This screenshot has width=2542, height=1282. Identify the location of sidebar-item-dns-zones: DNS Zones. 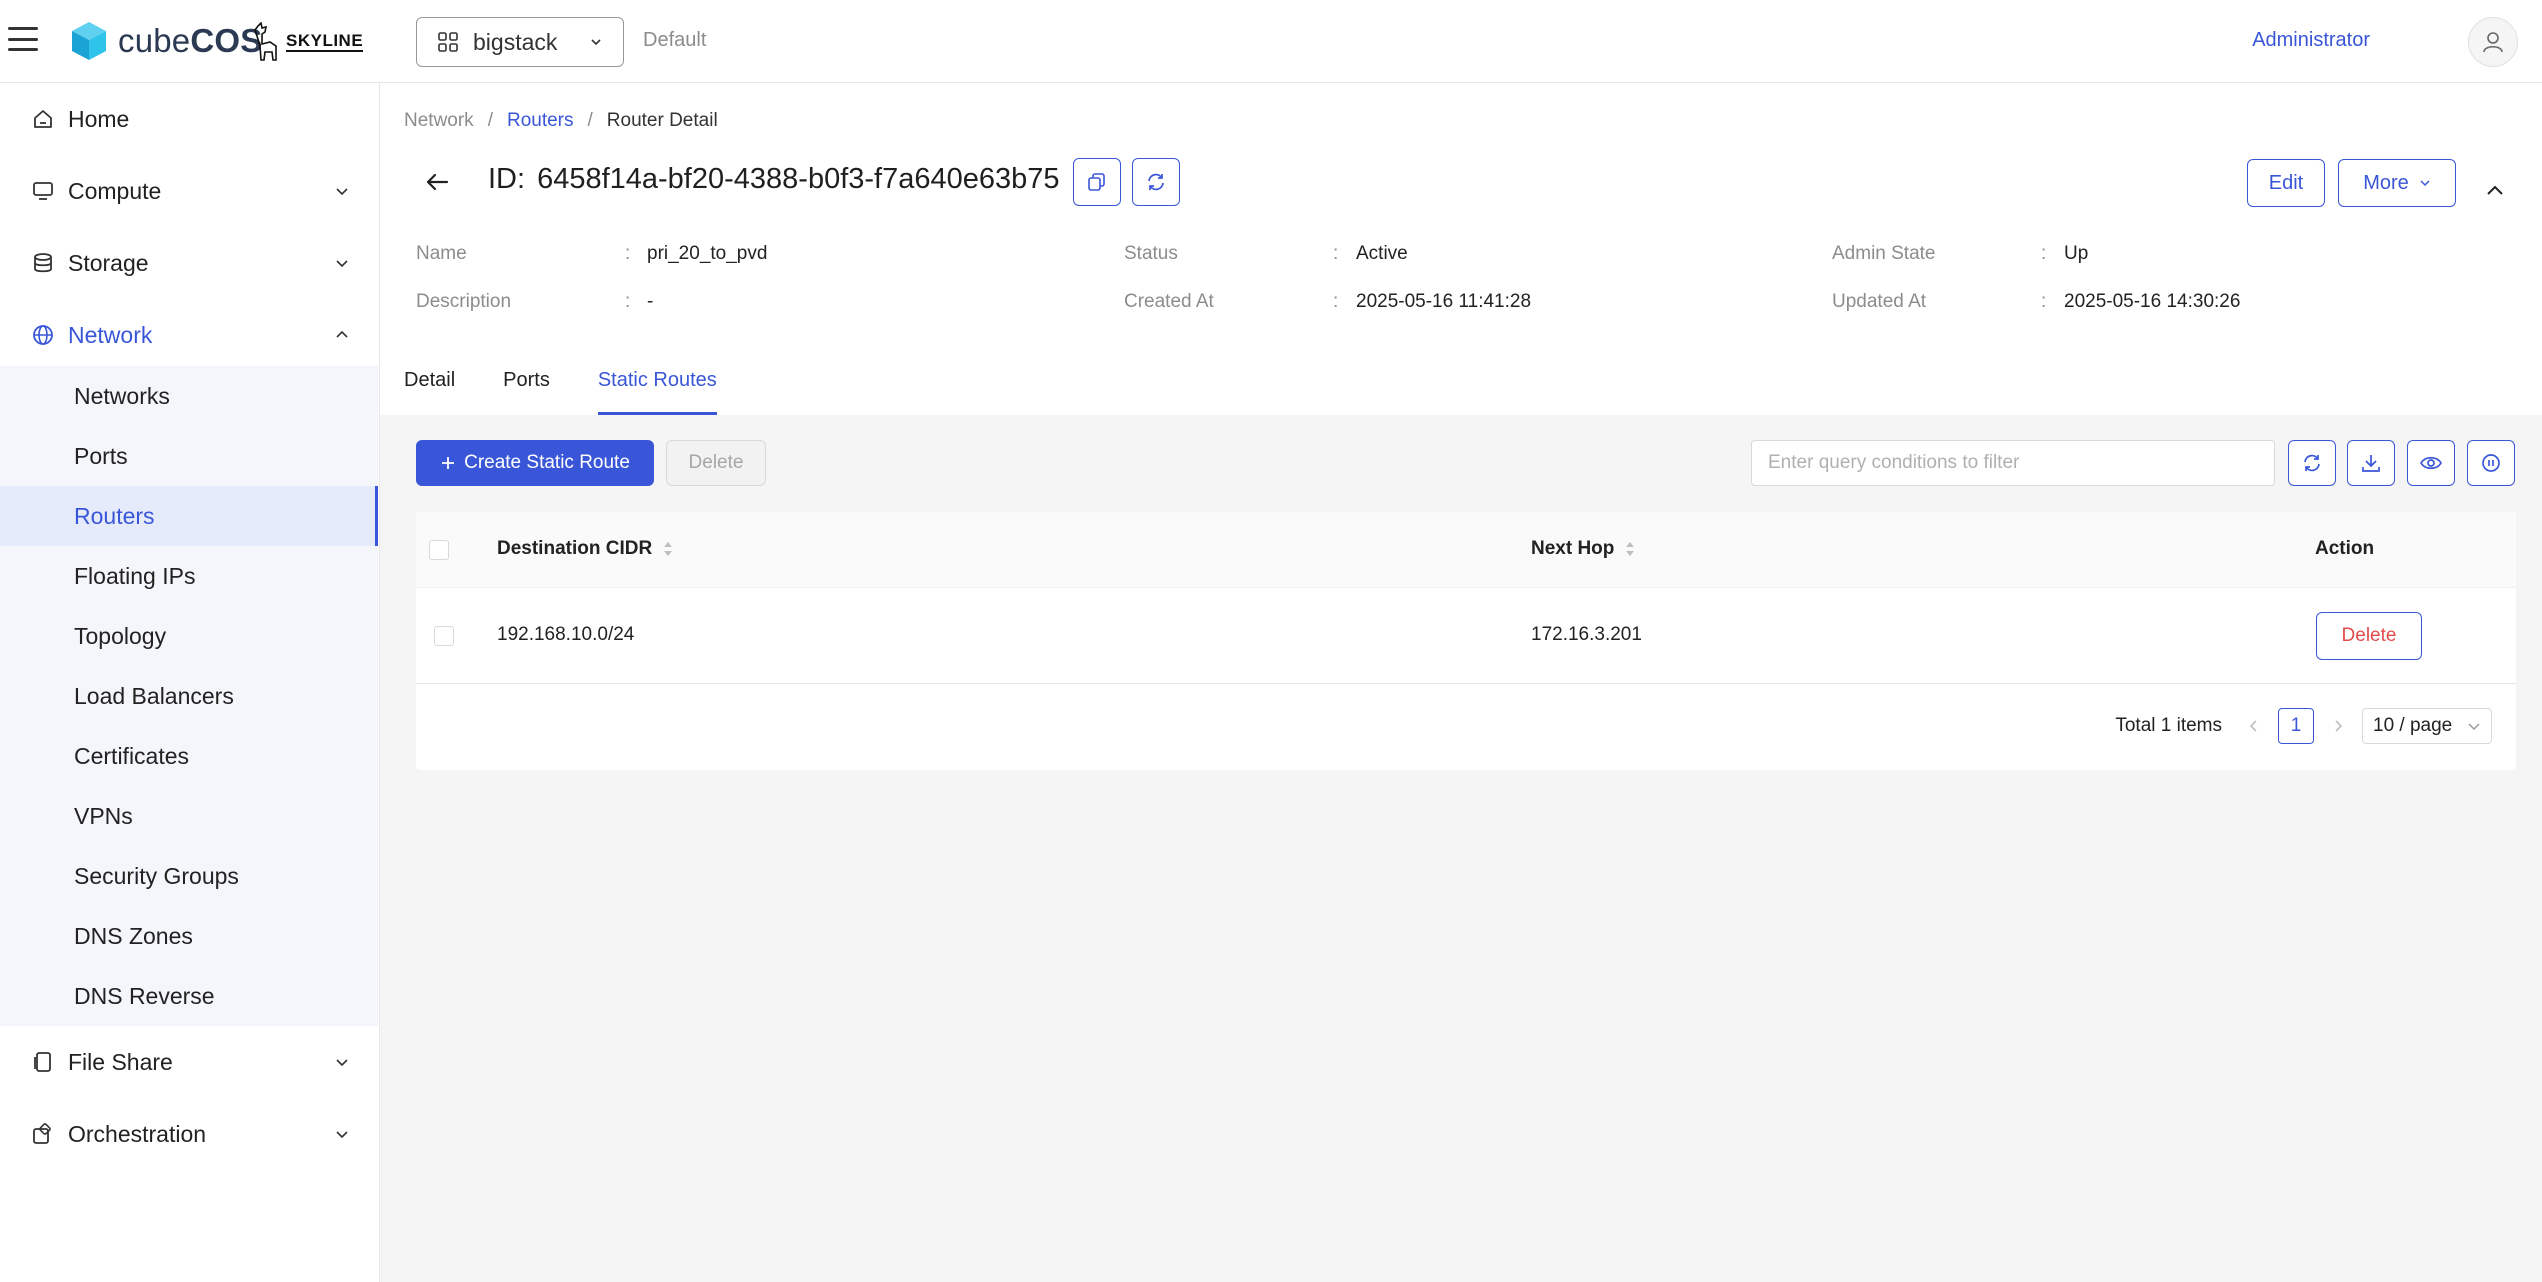
(189, 936).